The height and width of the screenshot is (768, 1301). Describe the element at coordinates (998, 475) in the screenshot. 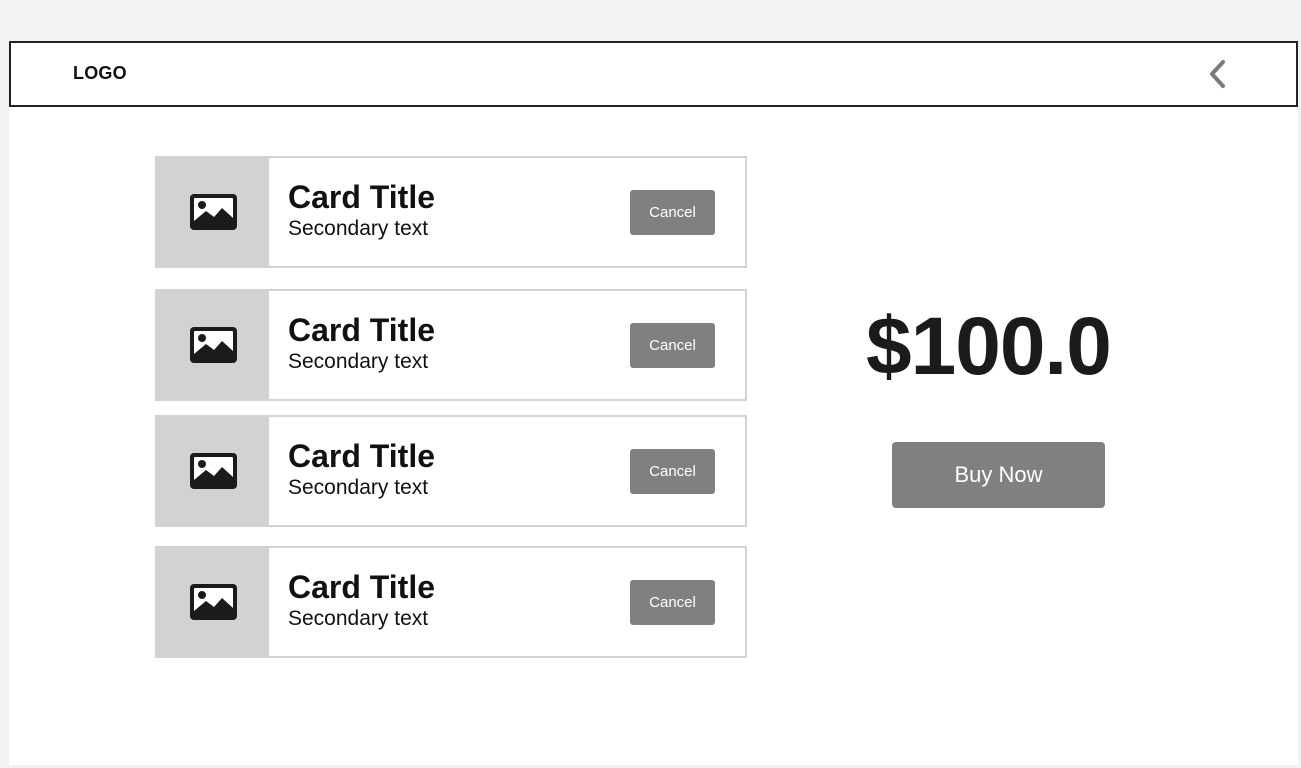

I see `buy-now-button: Buy Now` at that location.